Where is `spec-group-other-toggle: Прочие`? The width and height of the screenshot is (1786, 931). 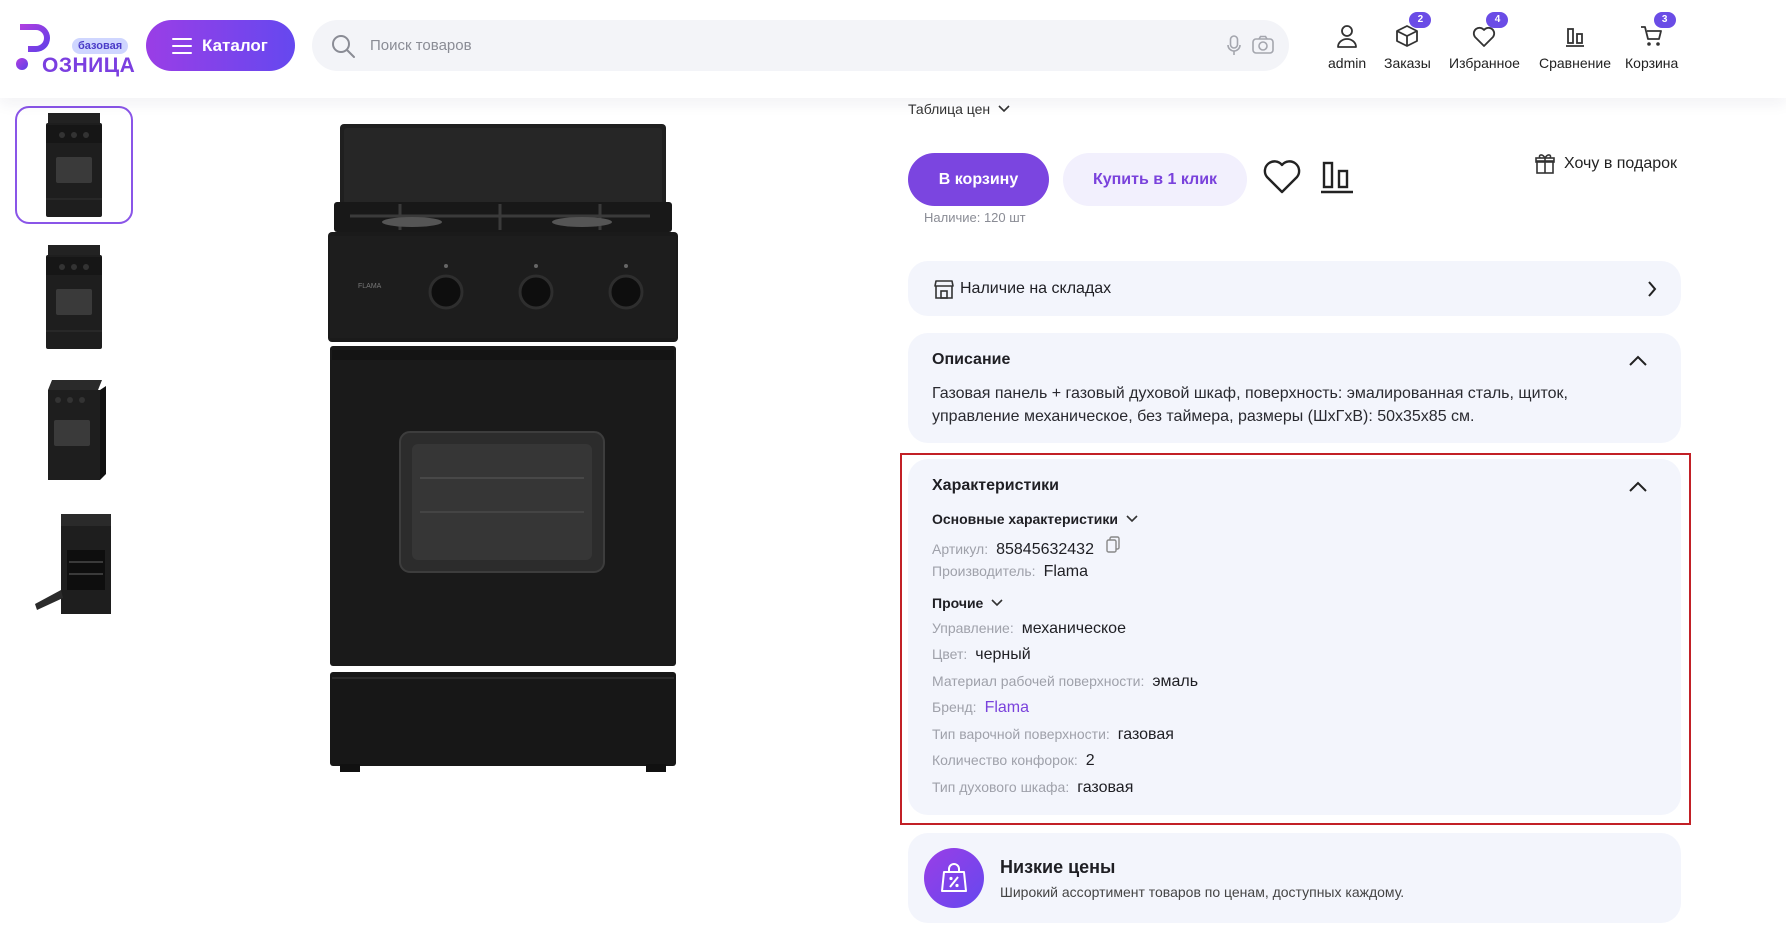 spec-group-other-toggle: Прочие is located at coordinates (967, 603).